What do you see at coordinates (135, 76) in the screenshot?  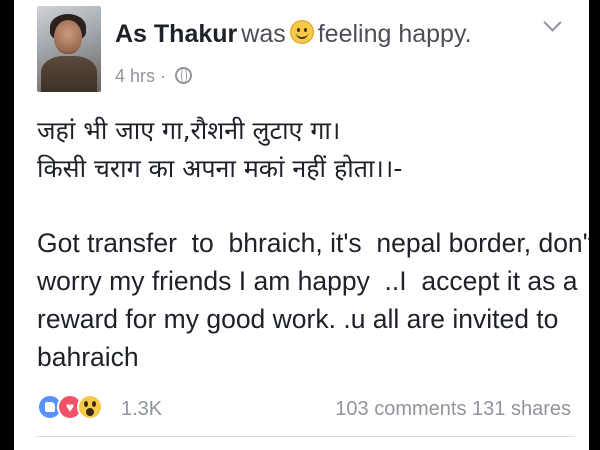 I see `timestamp: 4 hrs` at bounding box center [135, 76].